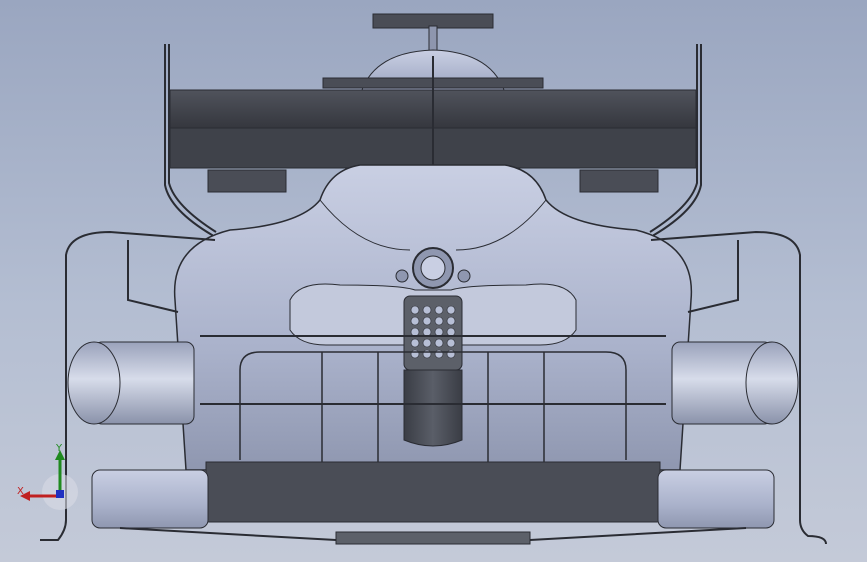 This screenshot has width=867, height=562. I want to click on left-rear-tyre, so click(131, 383).